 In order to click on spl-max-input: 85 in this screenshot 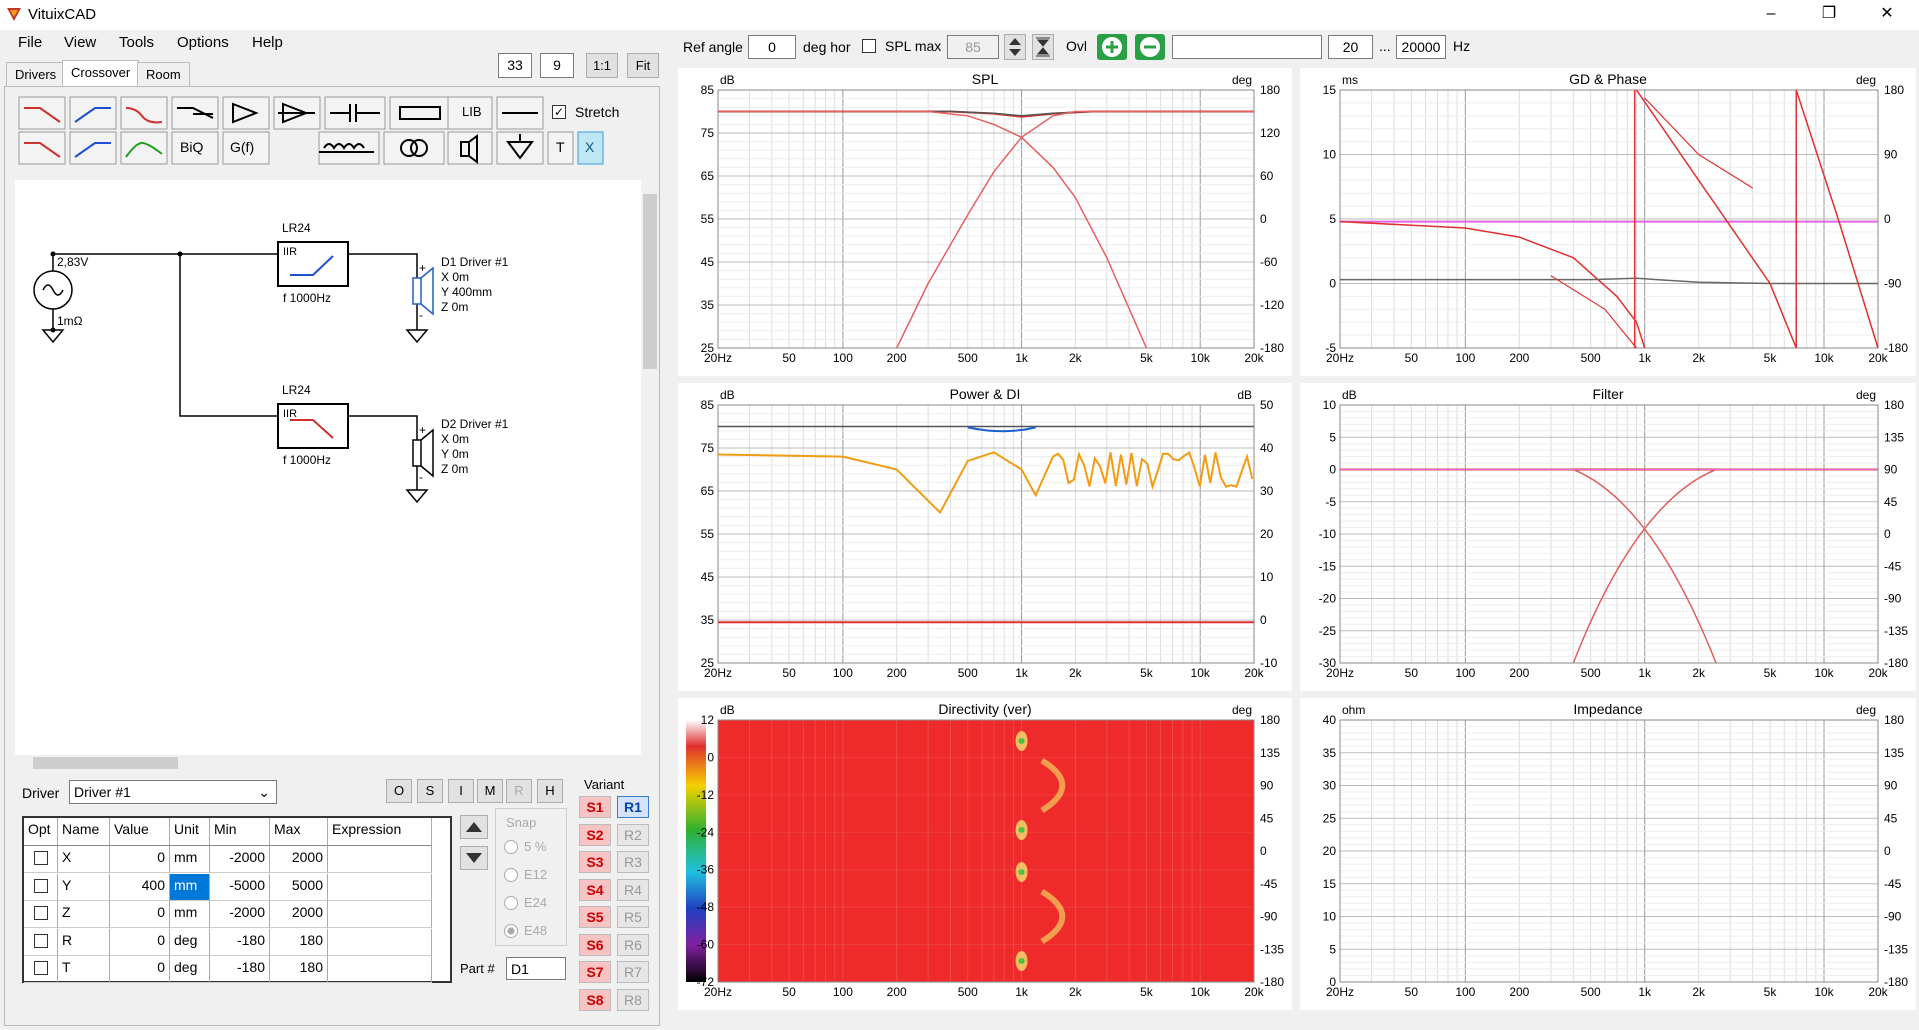, I will do `click(973, 47)`.